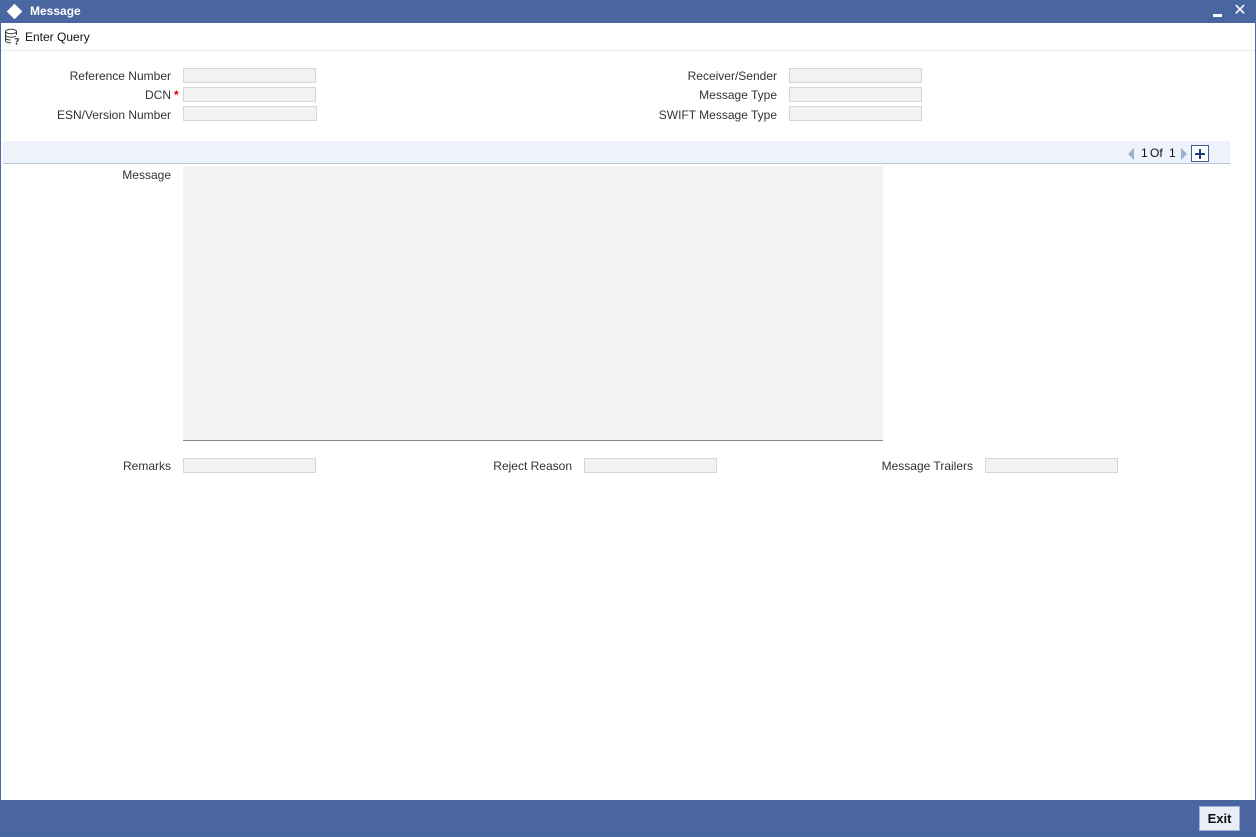 This screenshot has height=837, width=1256. What do you see at coordinates (158, 95) in the screenshot?
I see `dcn-label: DCN` at bounding box center [158, 95].